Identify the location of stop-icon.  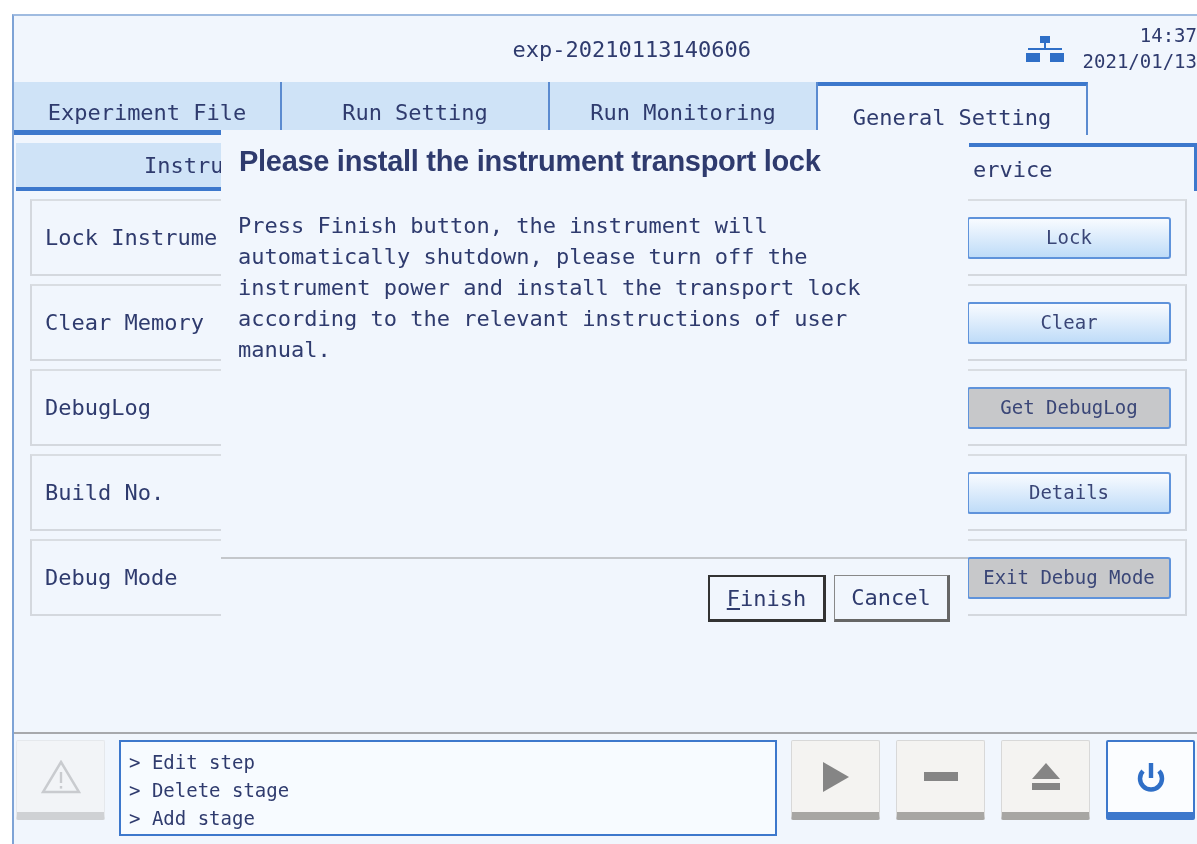
(940, 776).